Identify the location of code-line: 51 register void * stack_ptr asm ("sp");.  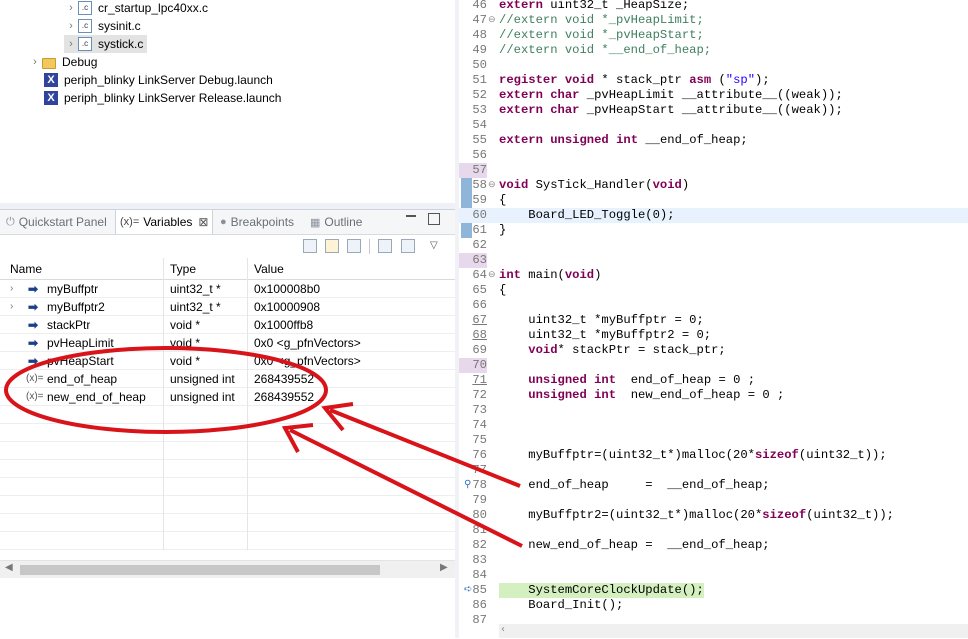
(713, 80).